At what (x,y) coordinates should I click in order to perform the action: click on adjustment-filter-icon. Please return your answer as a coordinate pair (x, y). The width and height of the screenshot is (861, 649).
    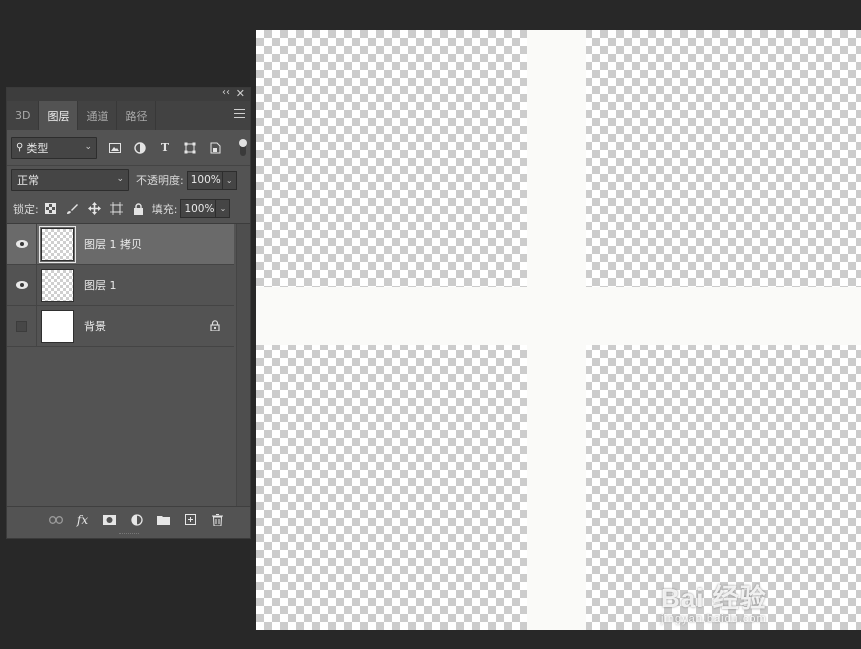
    Looking at the image, I should click on (140, 148).